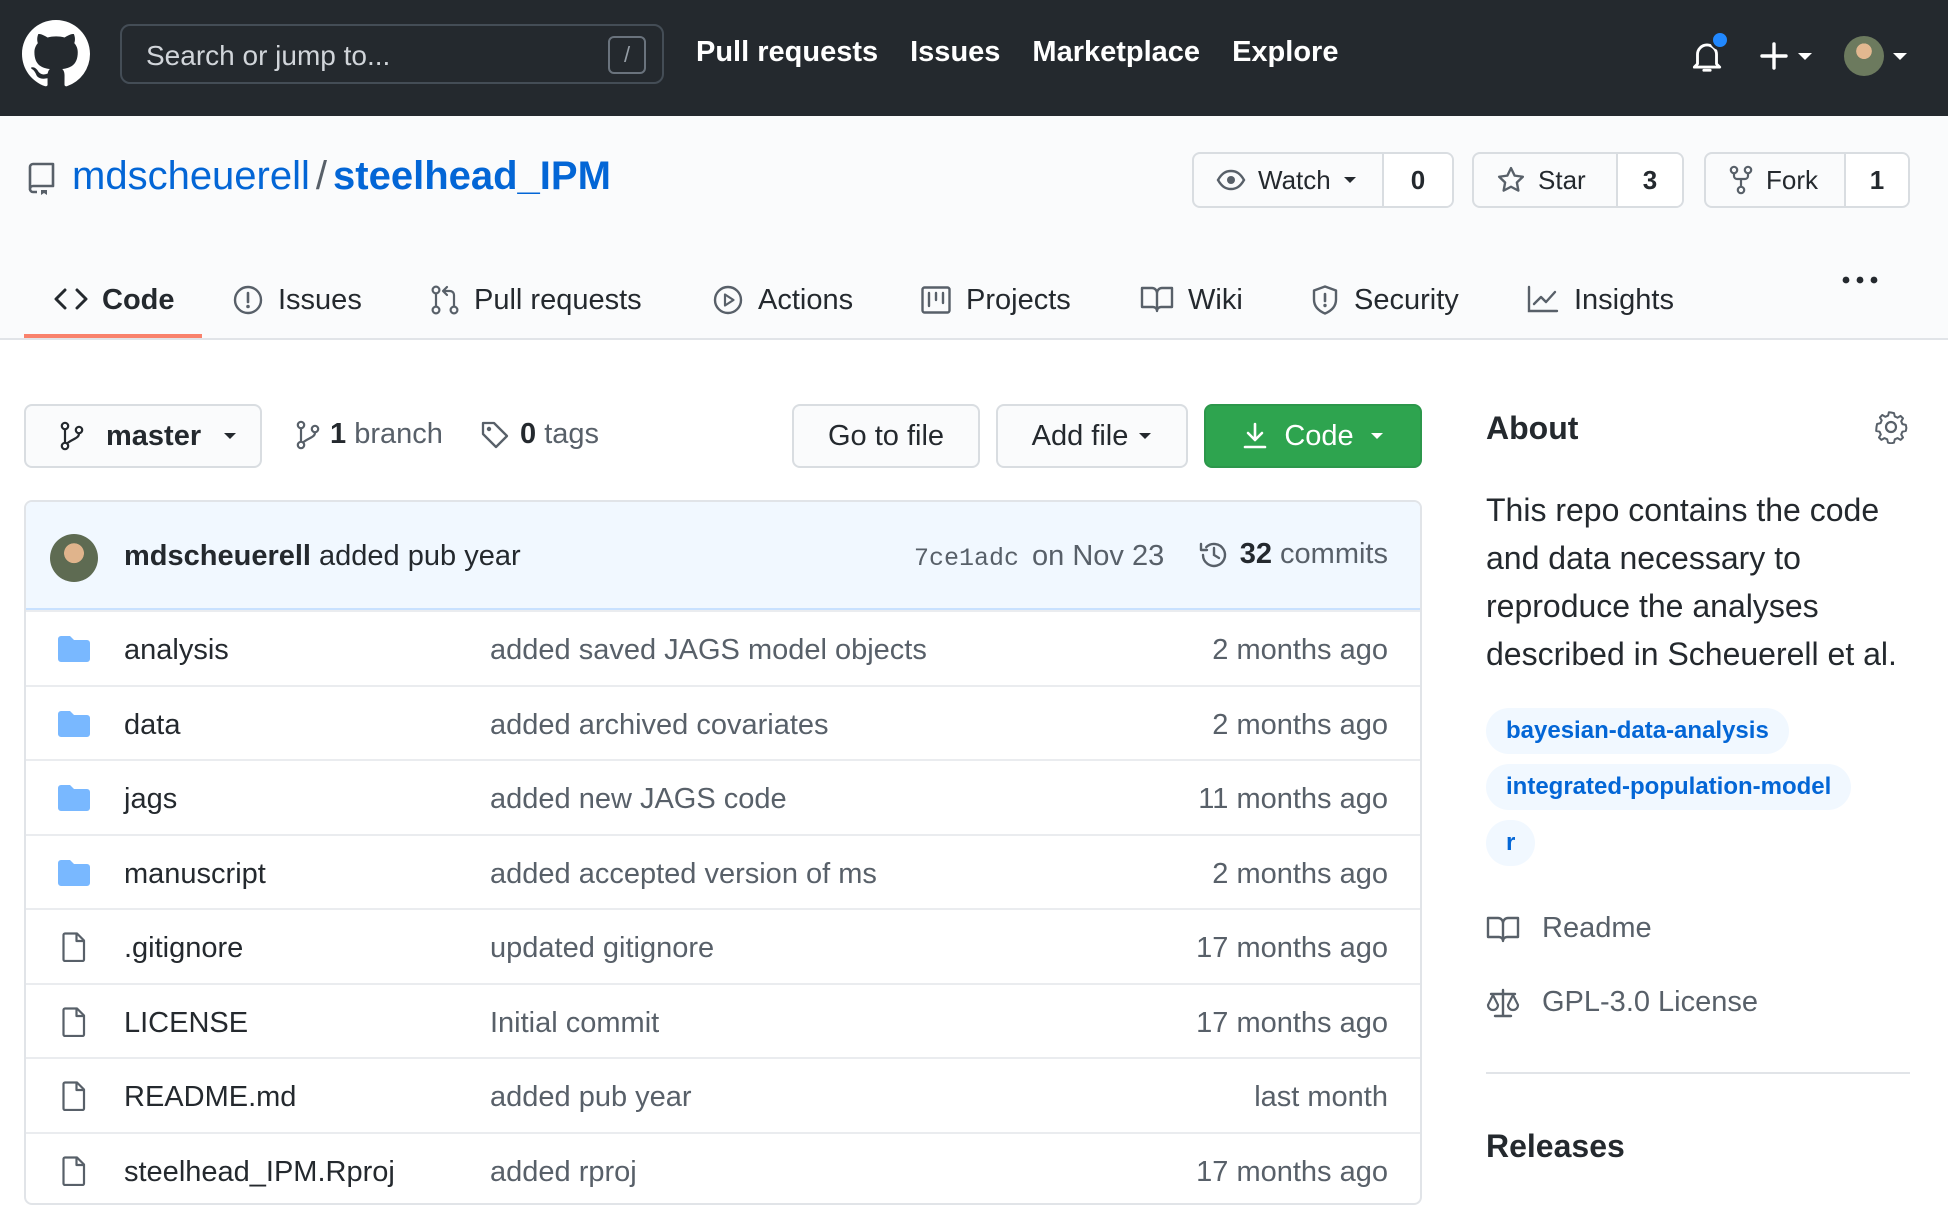 The height and width of the screenshot is (1210, 1948). Describe the element at coordinates (1622, 1002) in the screenshot. I see `license-link: GPL-3.0 License` at that location.